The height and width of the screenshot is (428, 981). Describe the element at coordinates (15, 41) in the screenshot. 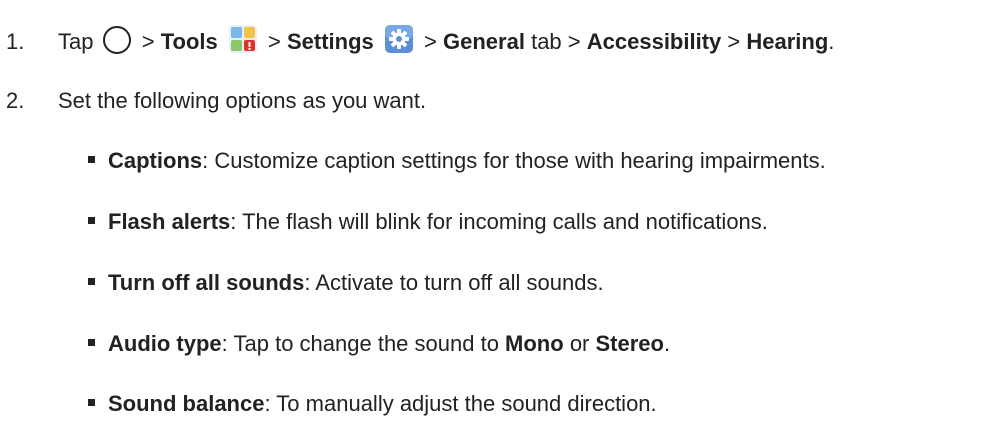

I see `step-number: 1.` at that location.